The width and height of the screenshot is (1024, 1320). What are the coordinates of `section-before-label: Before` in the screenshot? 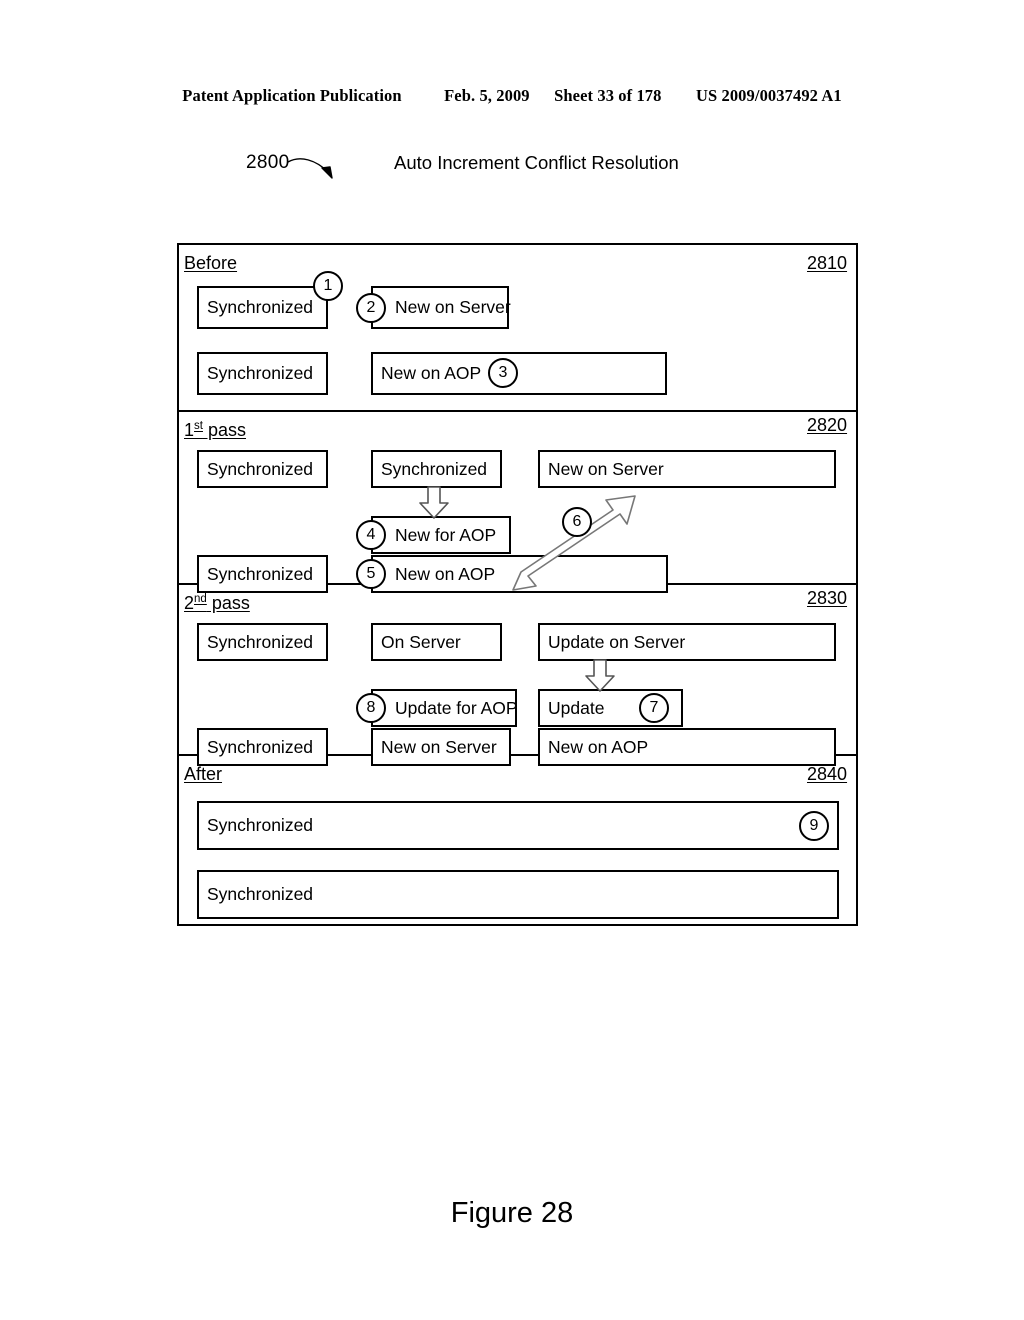 It's located at (211, 263).